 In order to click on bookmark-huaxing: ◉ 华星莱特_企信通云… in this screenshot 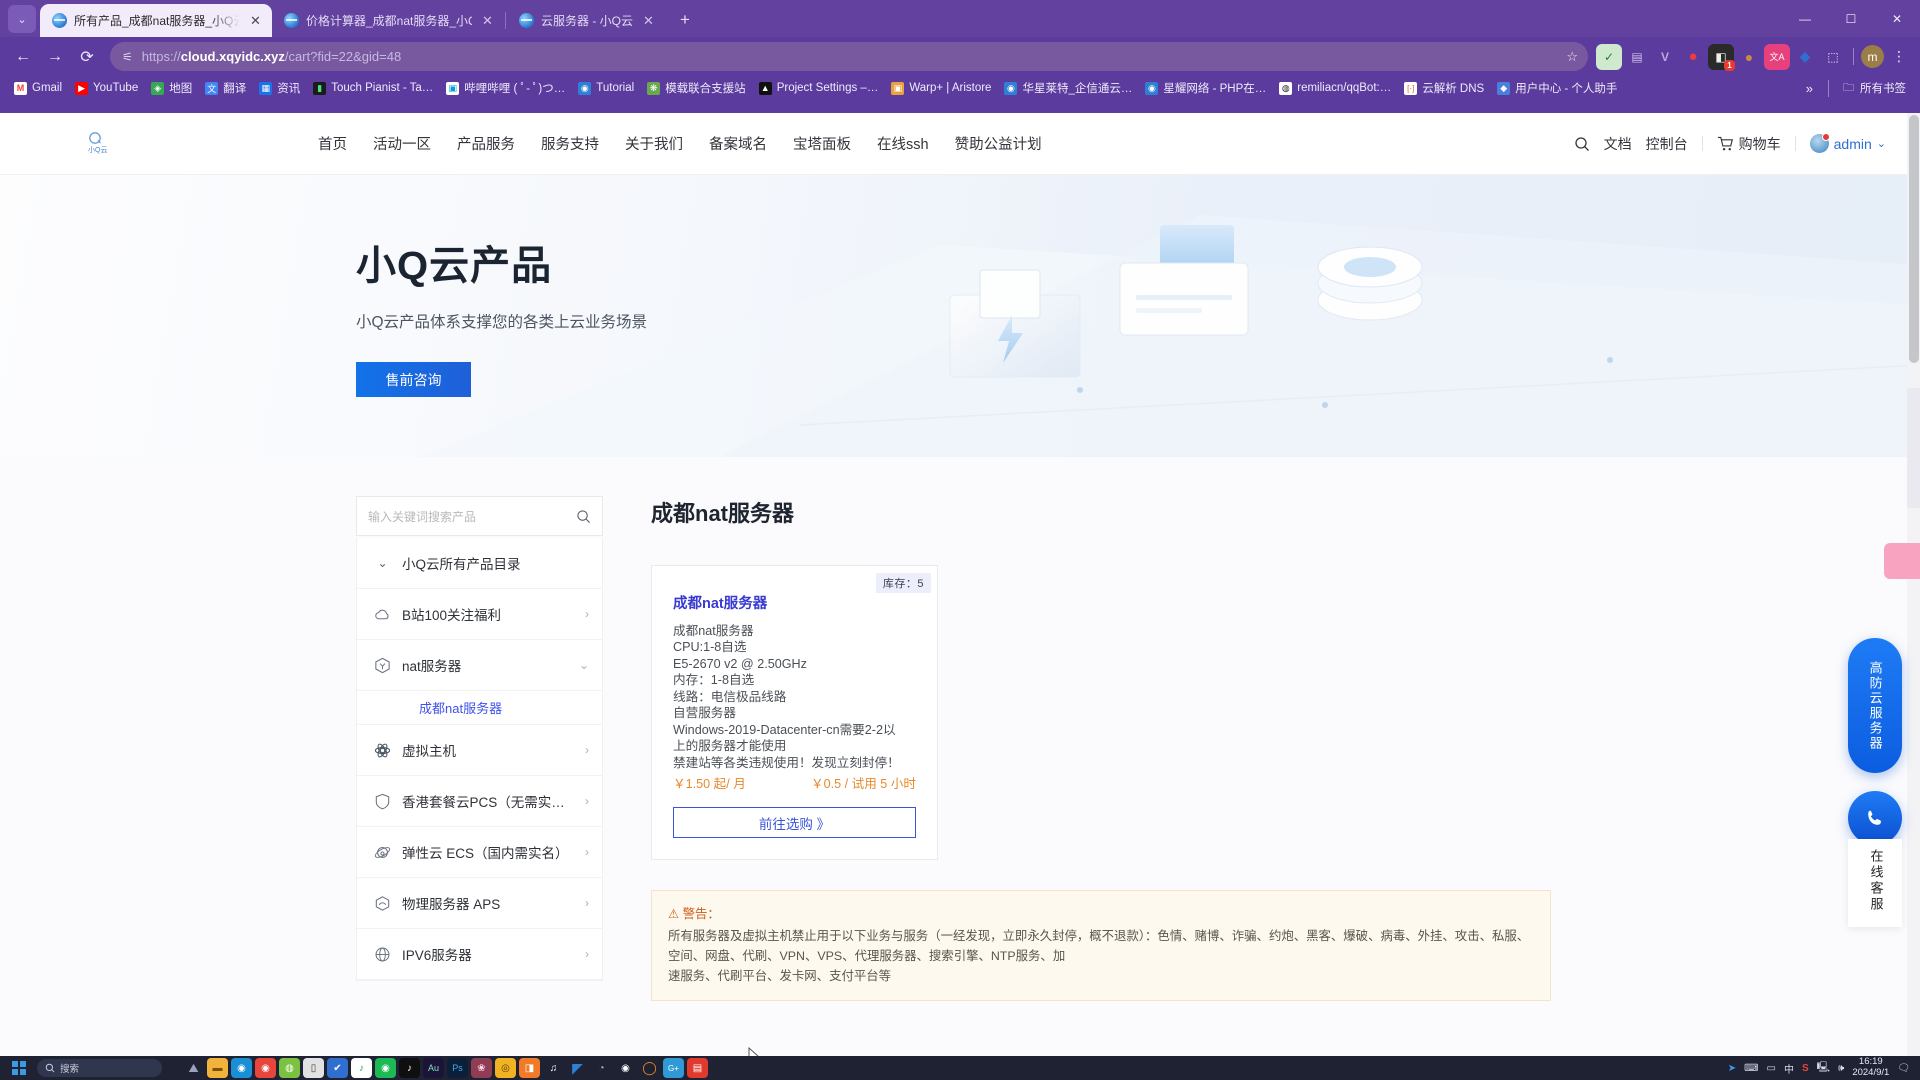, I will do `click(1068, 88)`.